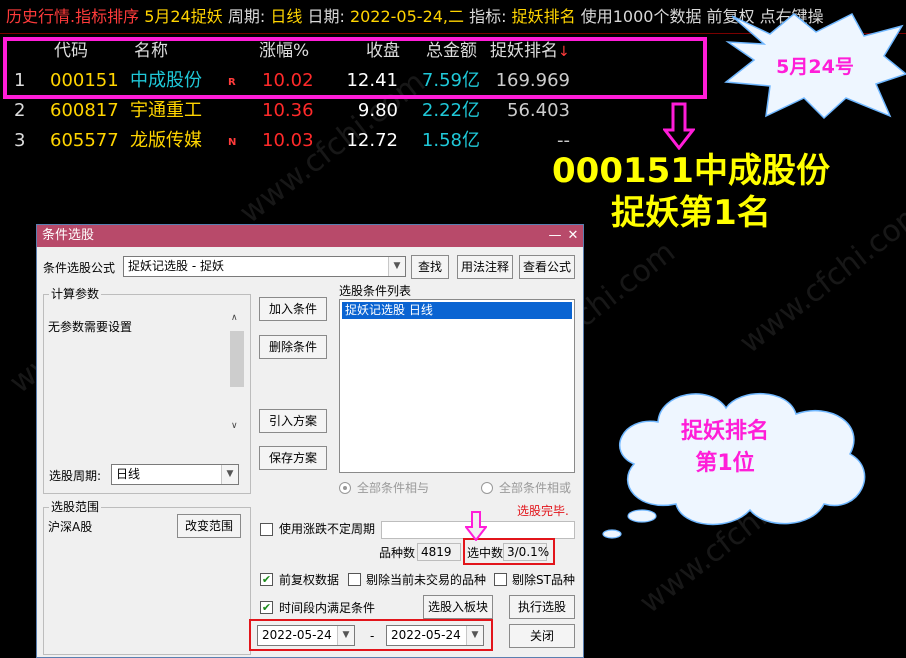 The width and height of the screenshot is (906, 658). Describe the element at coordinates (310, 236) in the screenshot. I see `dialog-title-bar: 条件选股` at that location.